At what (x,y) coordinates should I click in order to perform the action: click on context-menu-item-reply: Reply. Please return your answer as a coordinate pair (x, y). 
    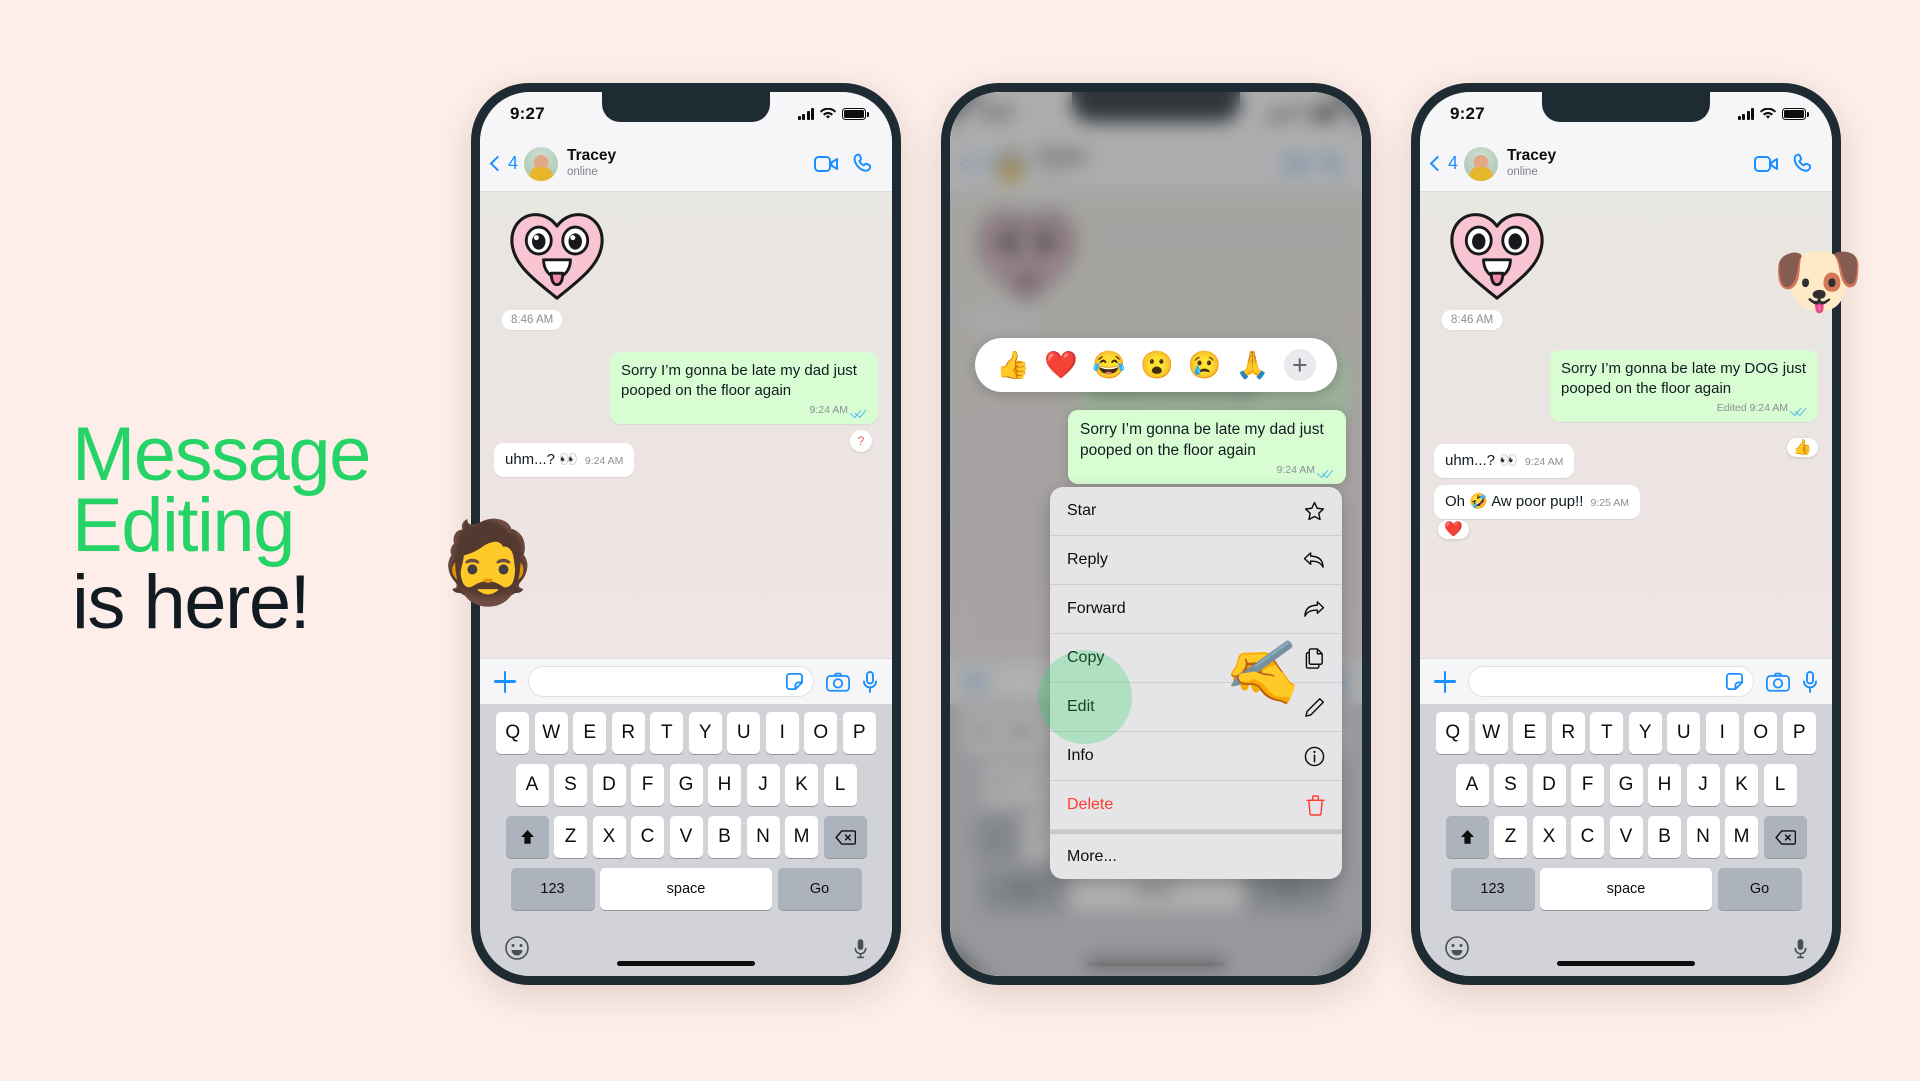
    Looking at the image, I should click on (1196, 560).